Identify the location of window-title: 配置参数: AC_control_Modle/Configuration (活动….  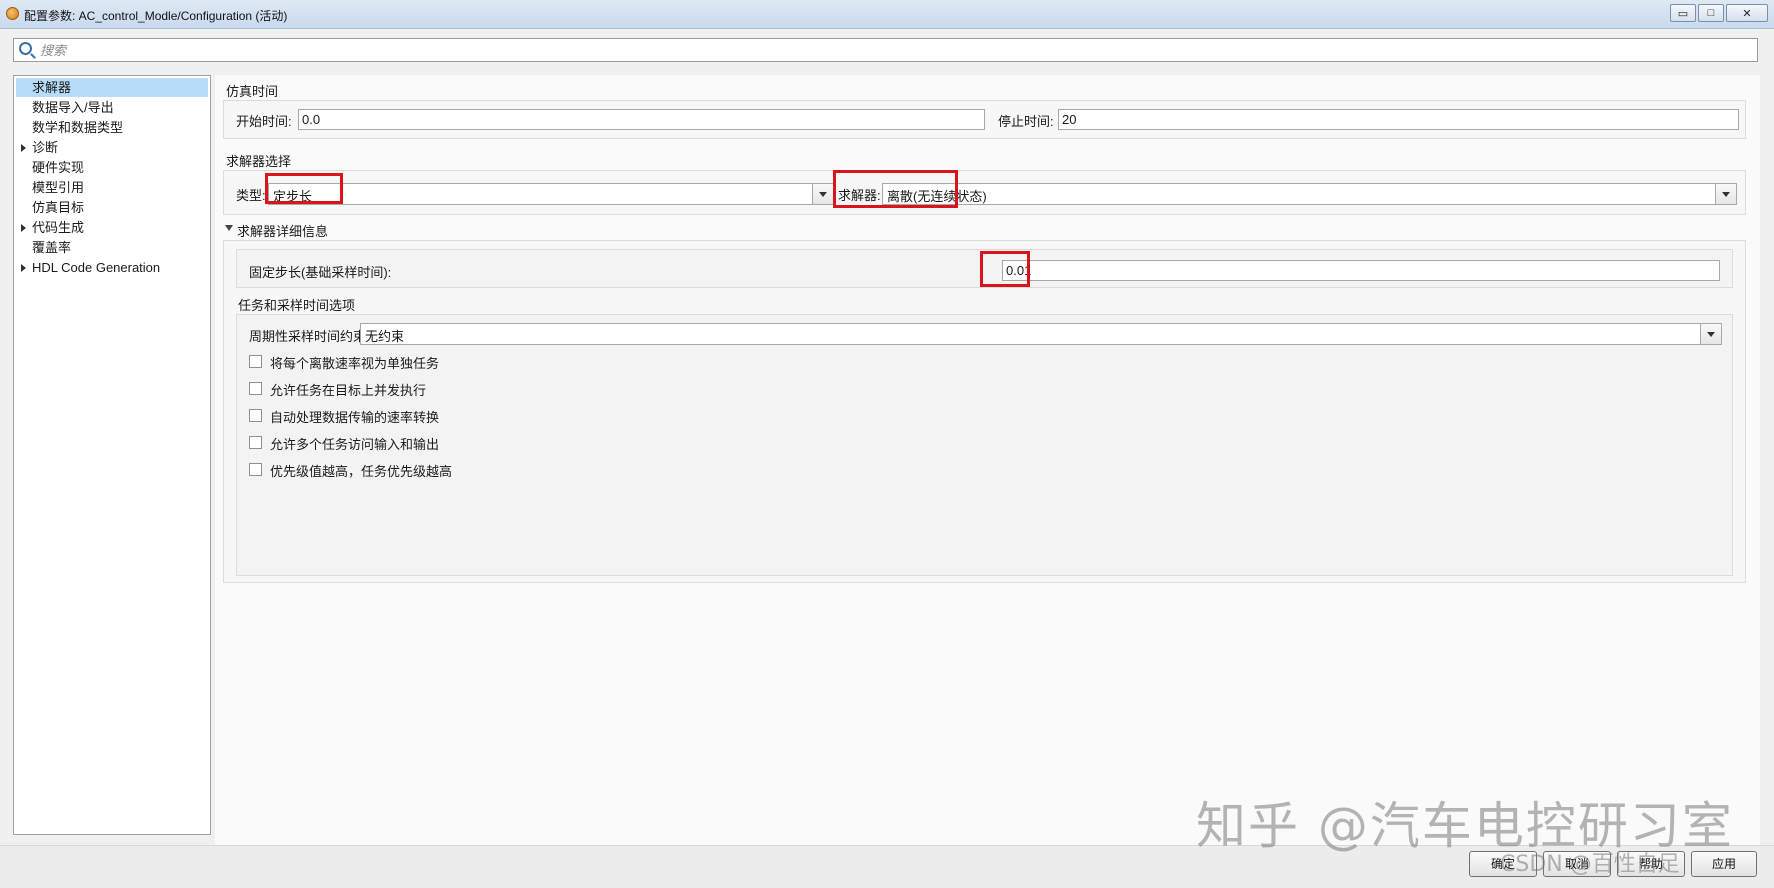
(156, 16).